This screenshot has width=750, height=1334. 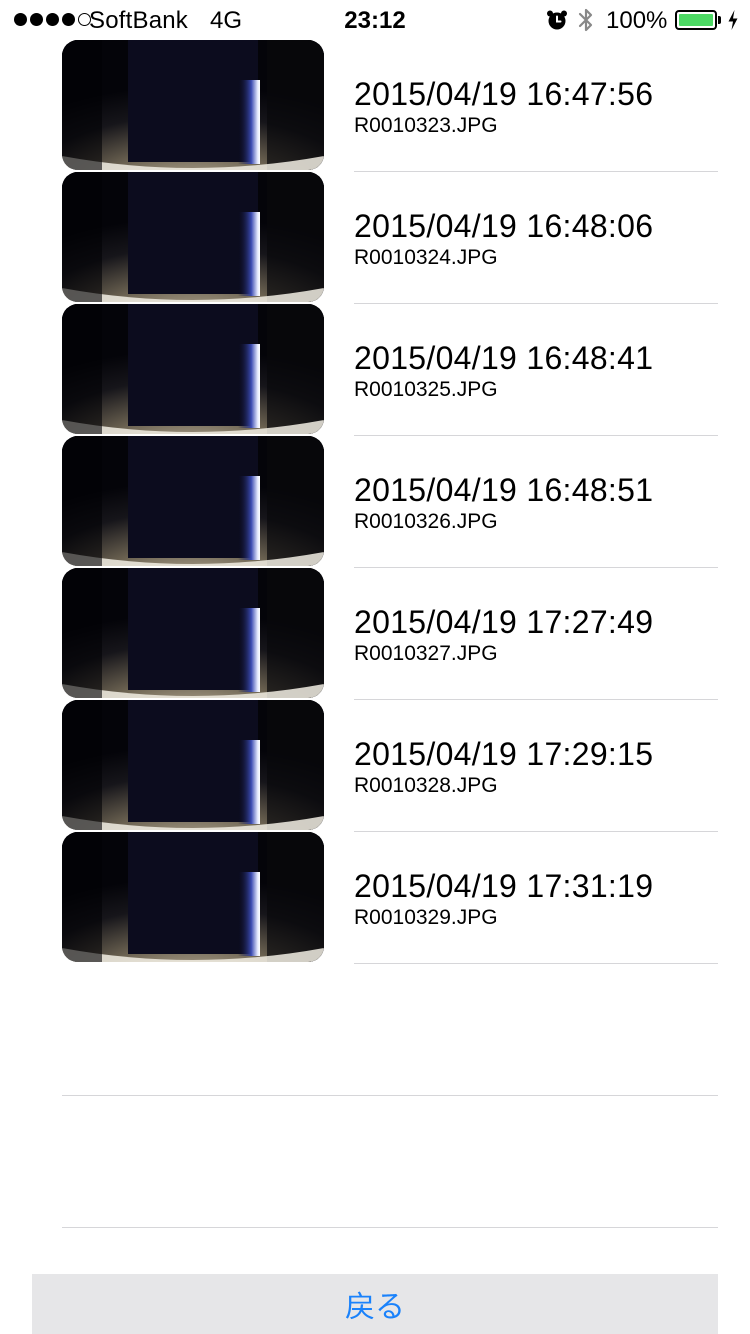 I want to click on photo-datetime: 2015/04/19 16:48:51, so click(x=504, y=490).